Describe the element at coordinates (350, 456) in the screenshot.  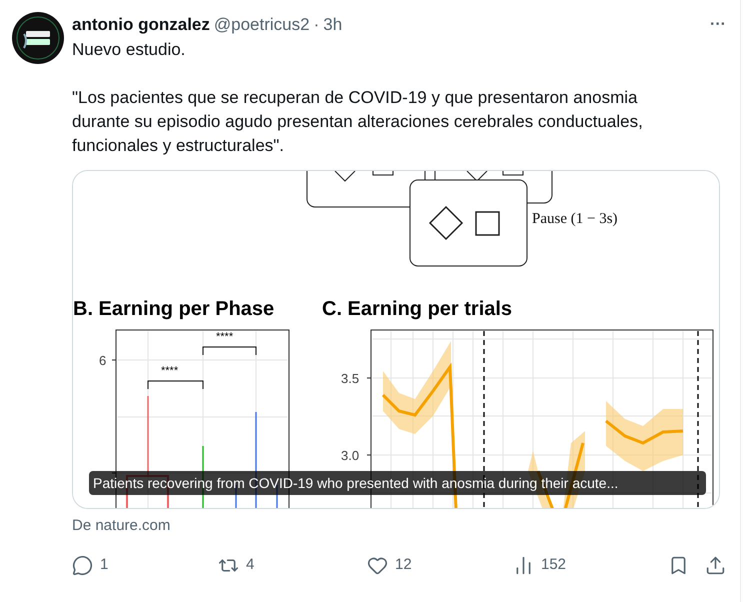
I see `axis-tick-label: 3.0` at that location.